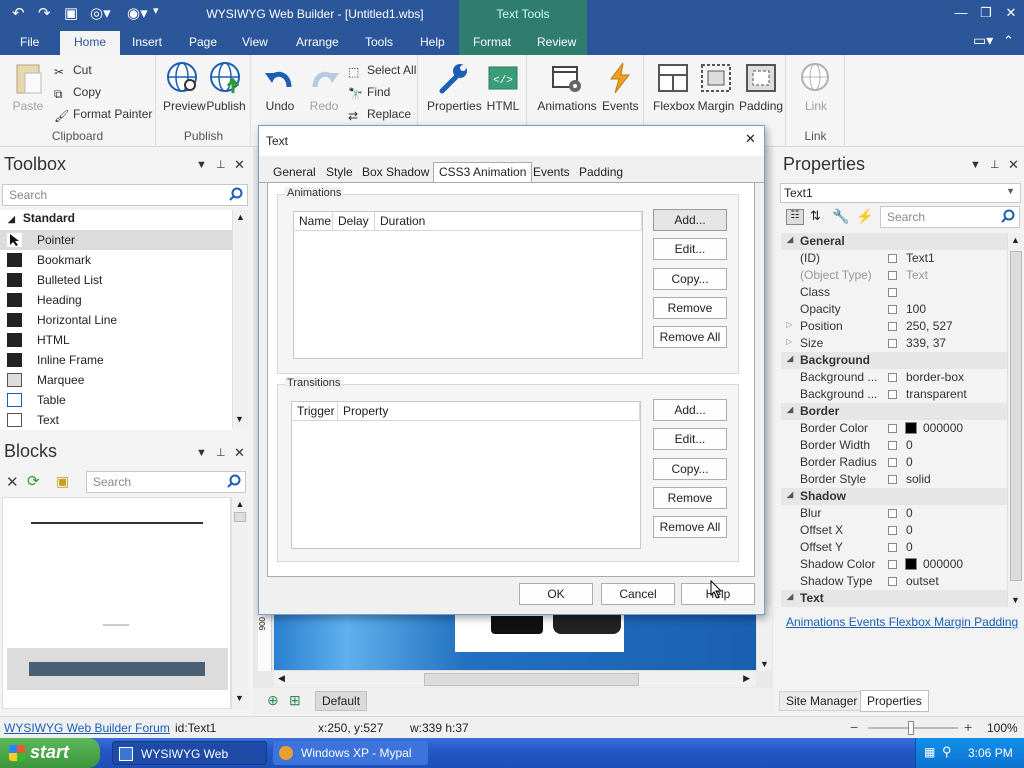 This screenshot has width=1024, height=768. I want to click on format-painter-button: 🖌 Format Painter, so click(103, 115).